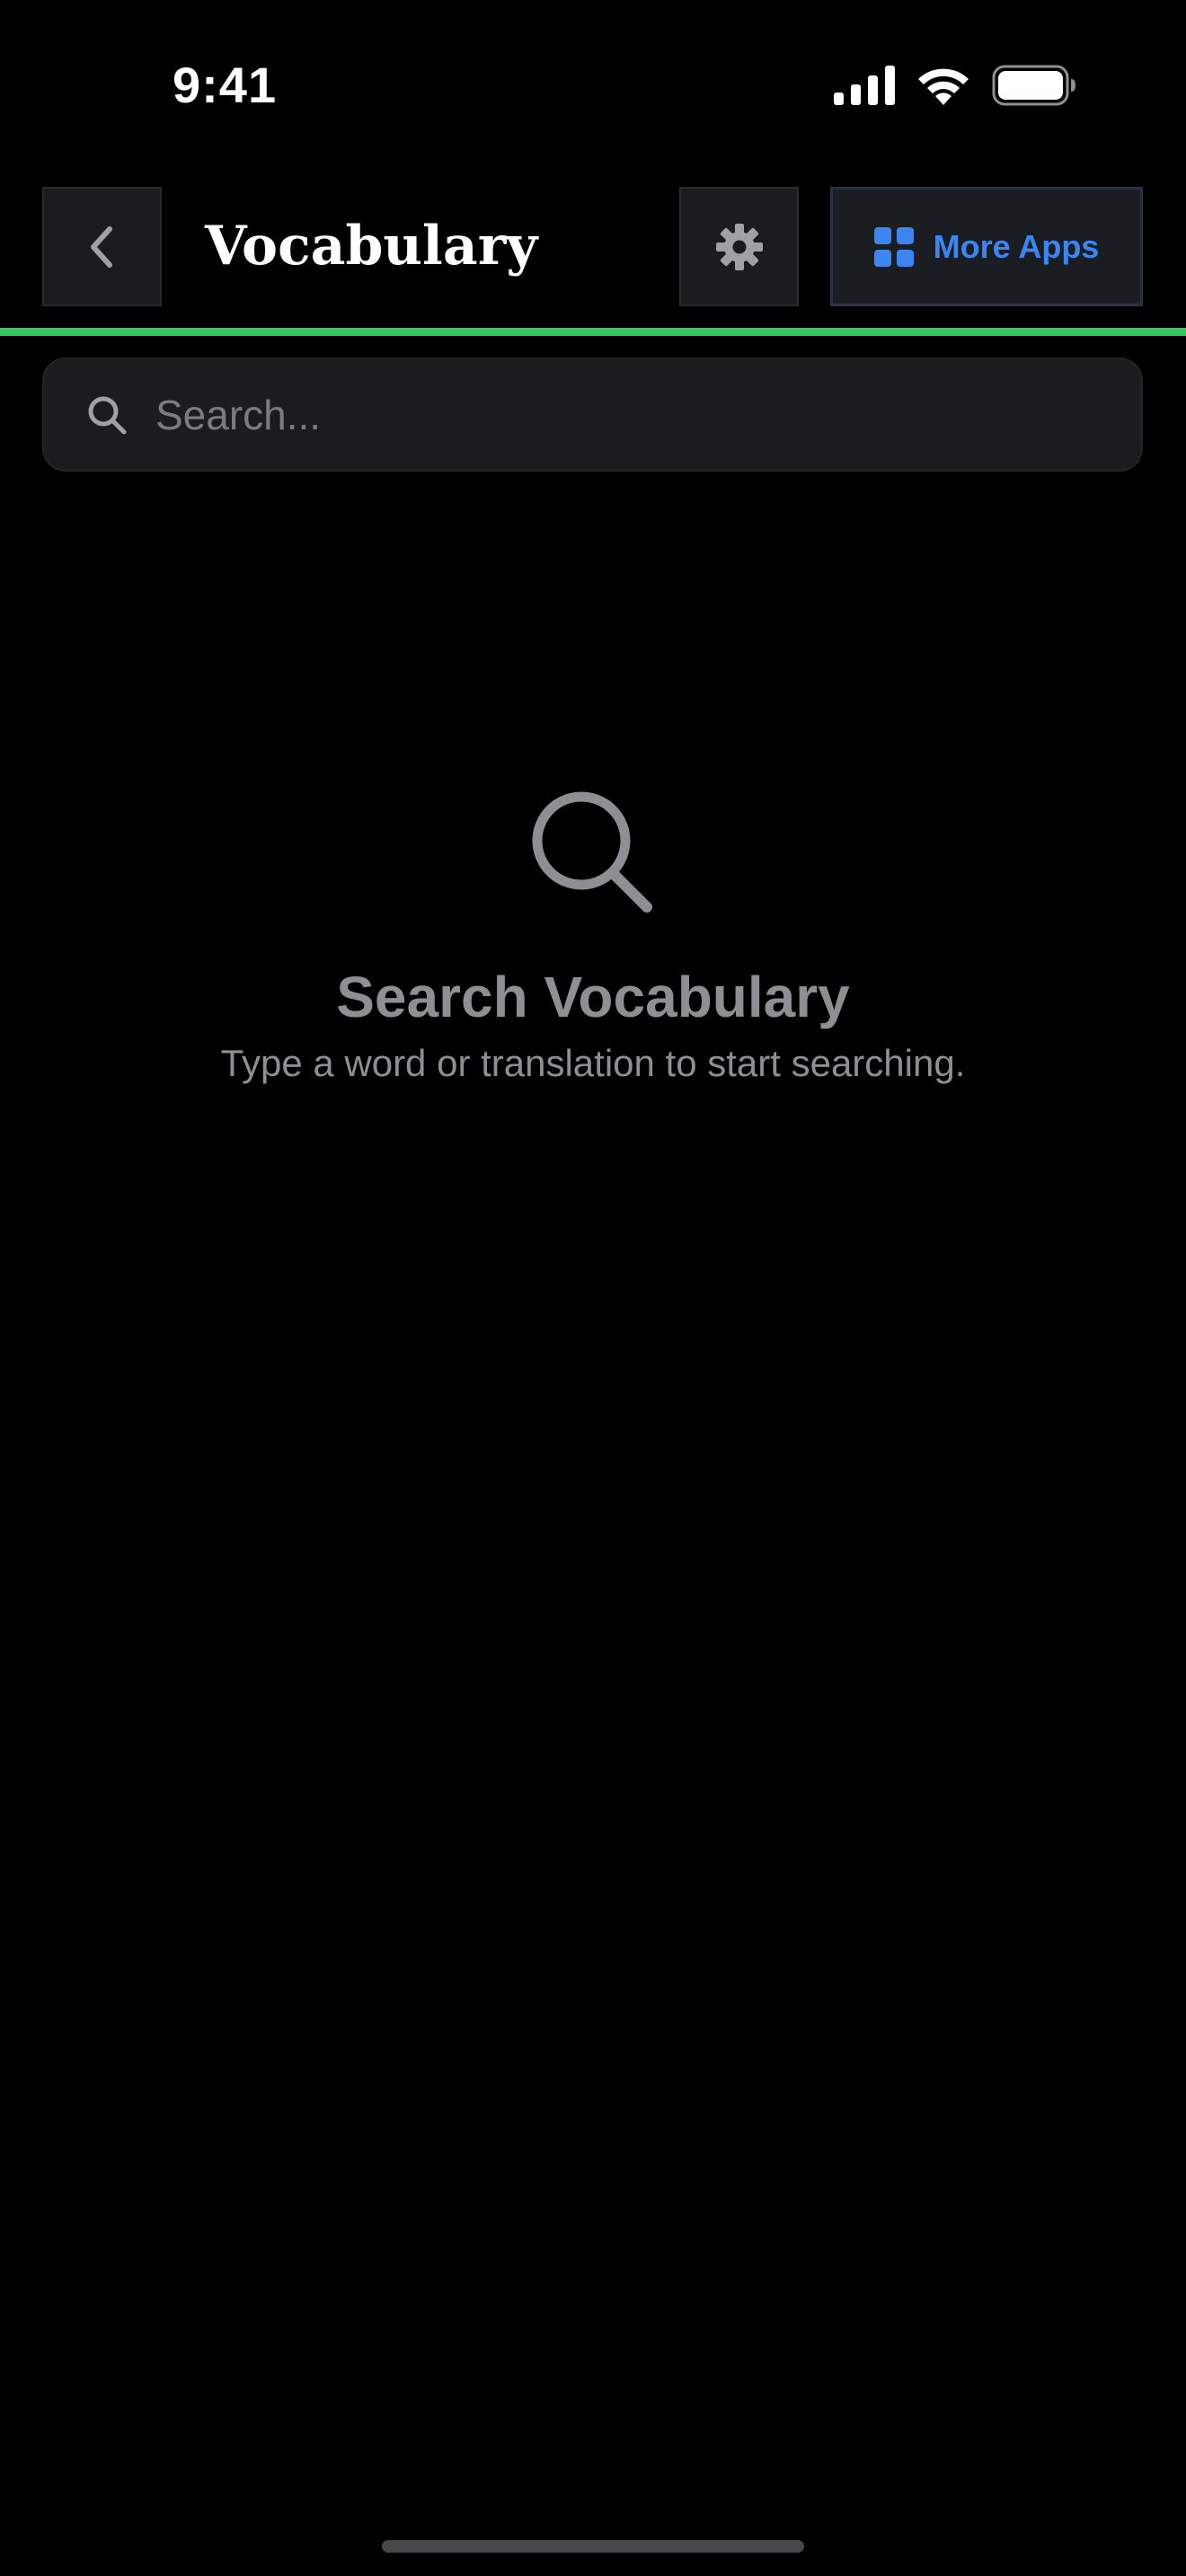 The image size is (1186, 2576). I want to click on more-apps-label: More Apps, so click(1016, 246).